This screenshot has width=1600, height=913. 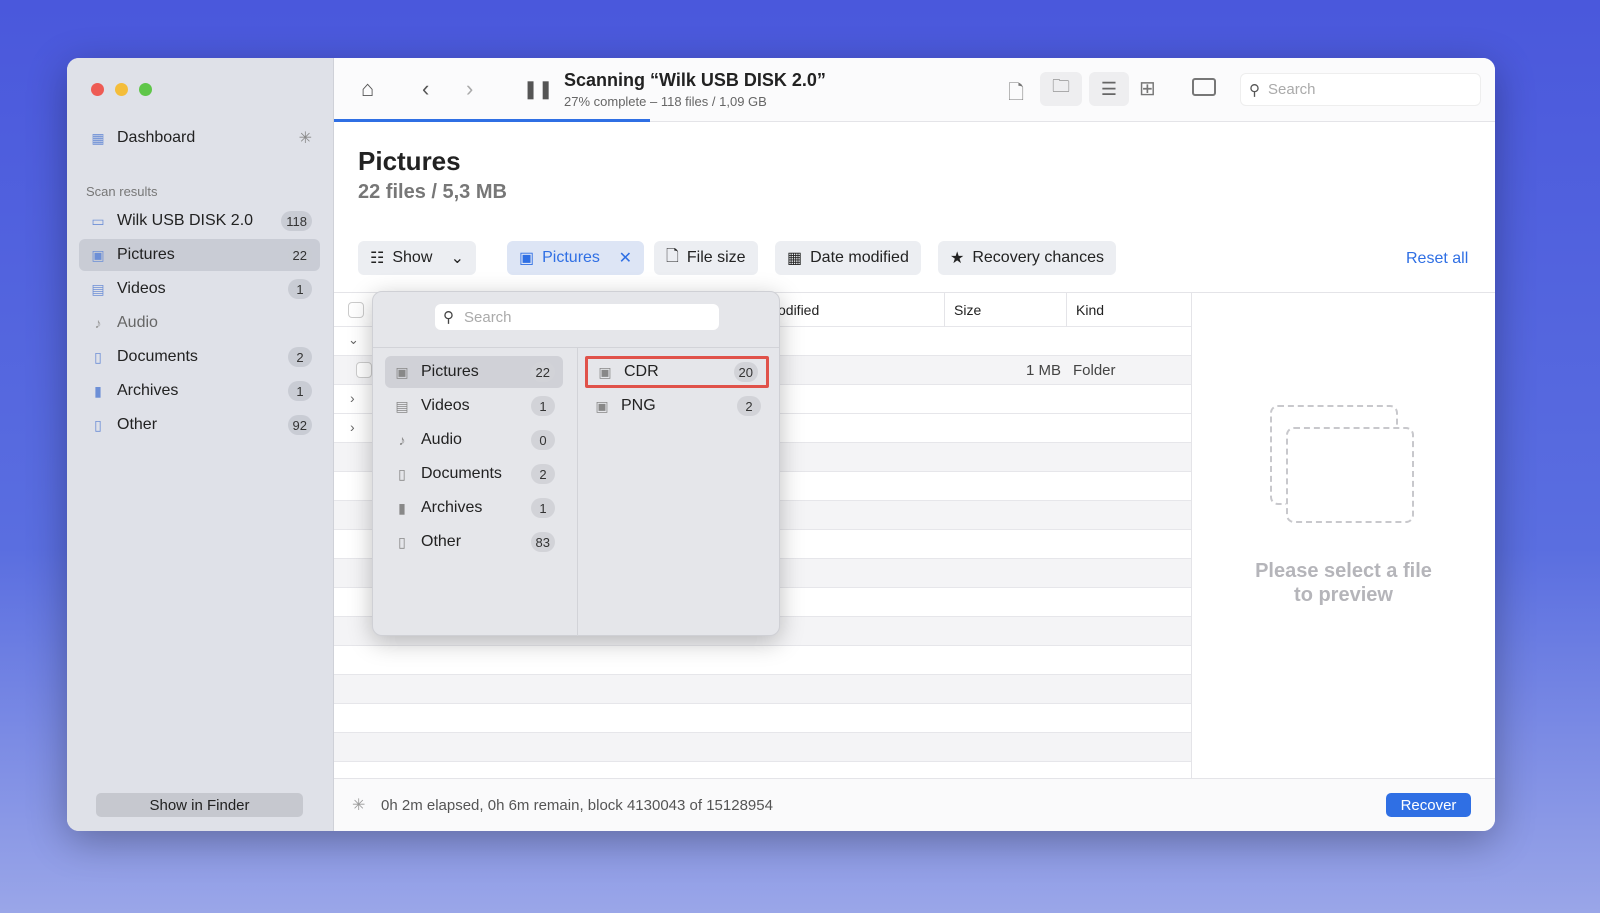 I want to click on section-label: Scan results, so click(x=122, y=191).